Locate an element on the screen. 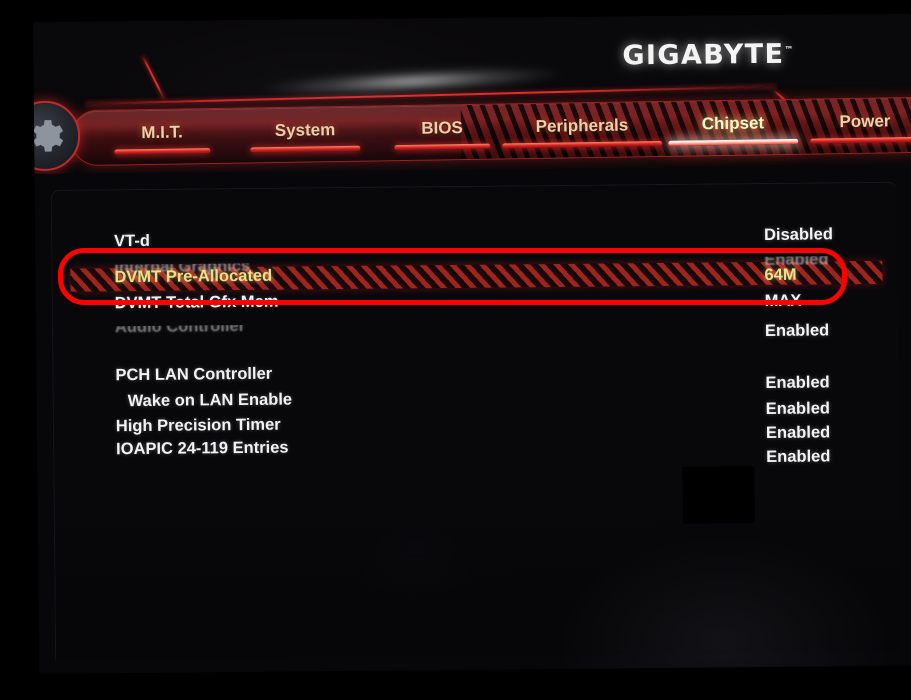 The width and height of the screenshot is (911, 700). tab-peripherals: Peripherals is located at coordinates (582, 132).